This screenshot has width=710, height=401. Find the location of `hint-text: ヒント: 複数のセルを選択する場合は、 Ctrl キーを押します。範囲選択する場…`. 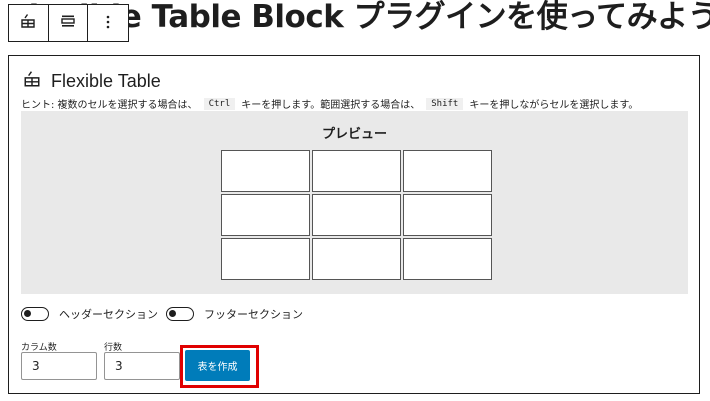

hint-text: ヒント: 複数のセルを選択する場合は、 Ctrl キーを押します。範囲選択する場… is located at coordinates (329, 103).